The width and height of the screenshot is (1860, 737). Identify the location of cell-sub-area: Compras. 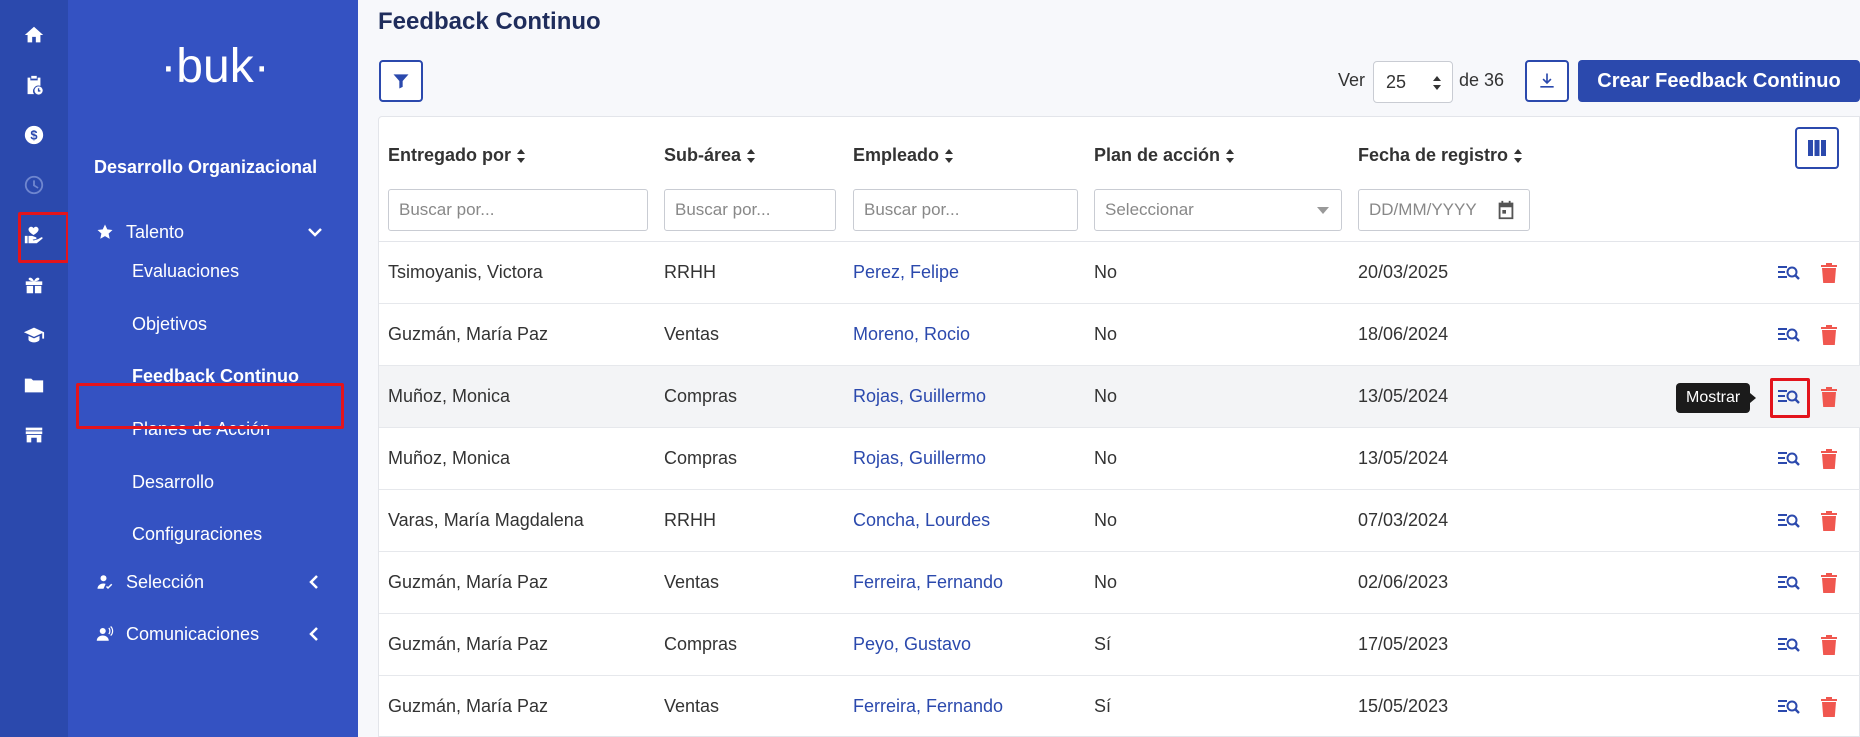
(701, 644).